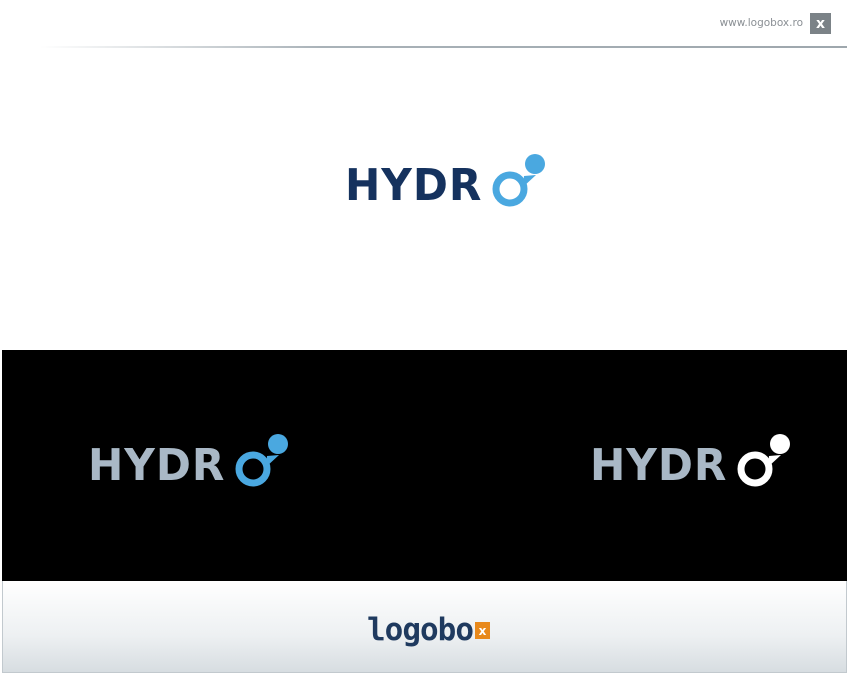 The image size is (847, 675). I want to click on close-icon: x, so click(820, 23).